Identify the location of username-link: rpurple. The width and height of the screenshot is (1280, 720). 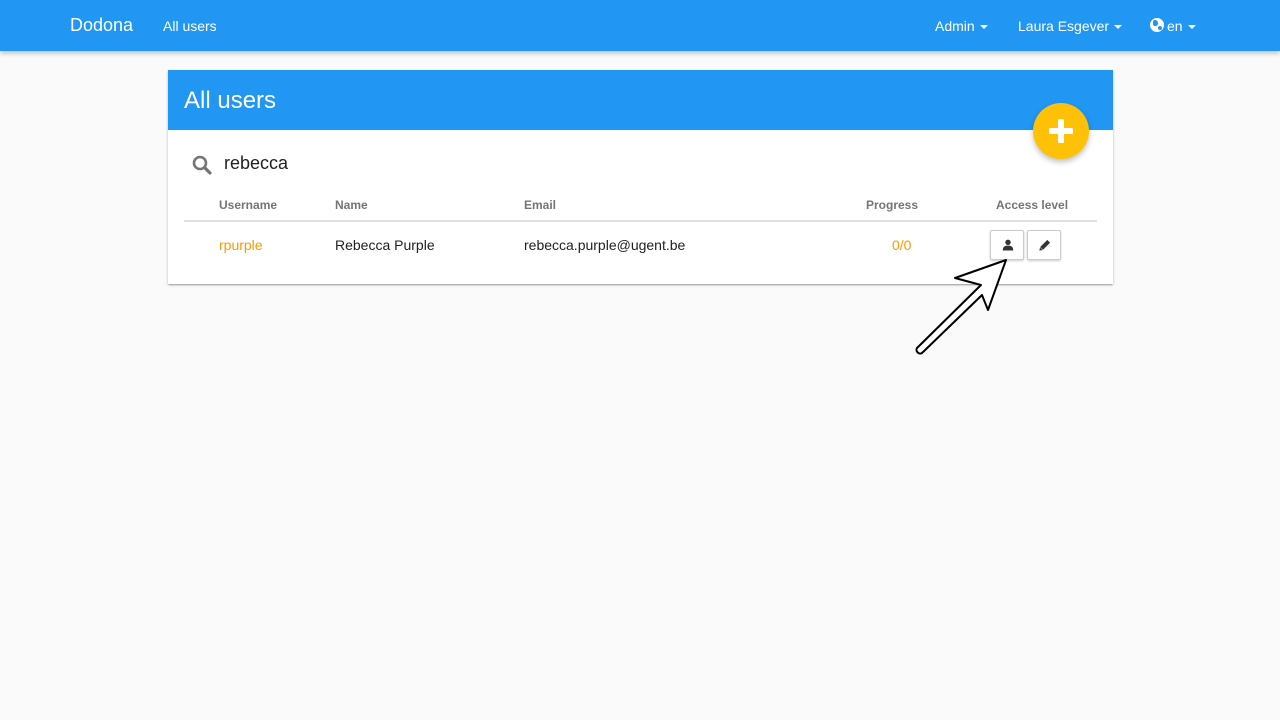
(241, 245).